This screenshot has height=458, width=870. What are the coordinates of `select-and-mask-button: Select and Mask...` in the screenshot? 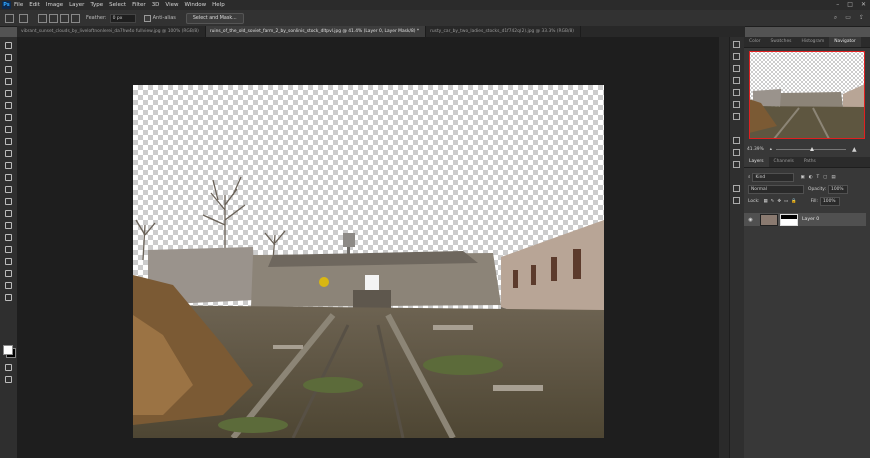 It's located at (214, 18).